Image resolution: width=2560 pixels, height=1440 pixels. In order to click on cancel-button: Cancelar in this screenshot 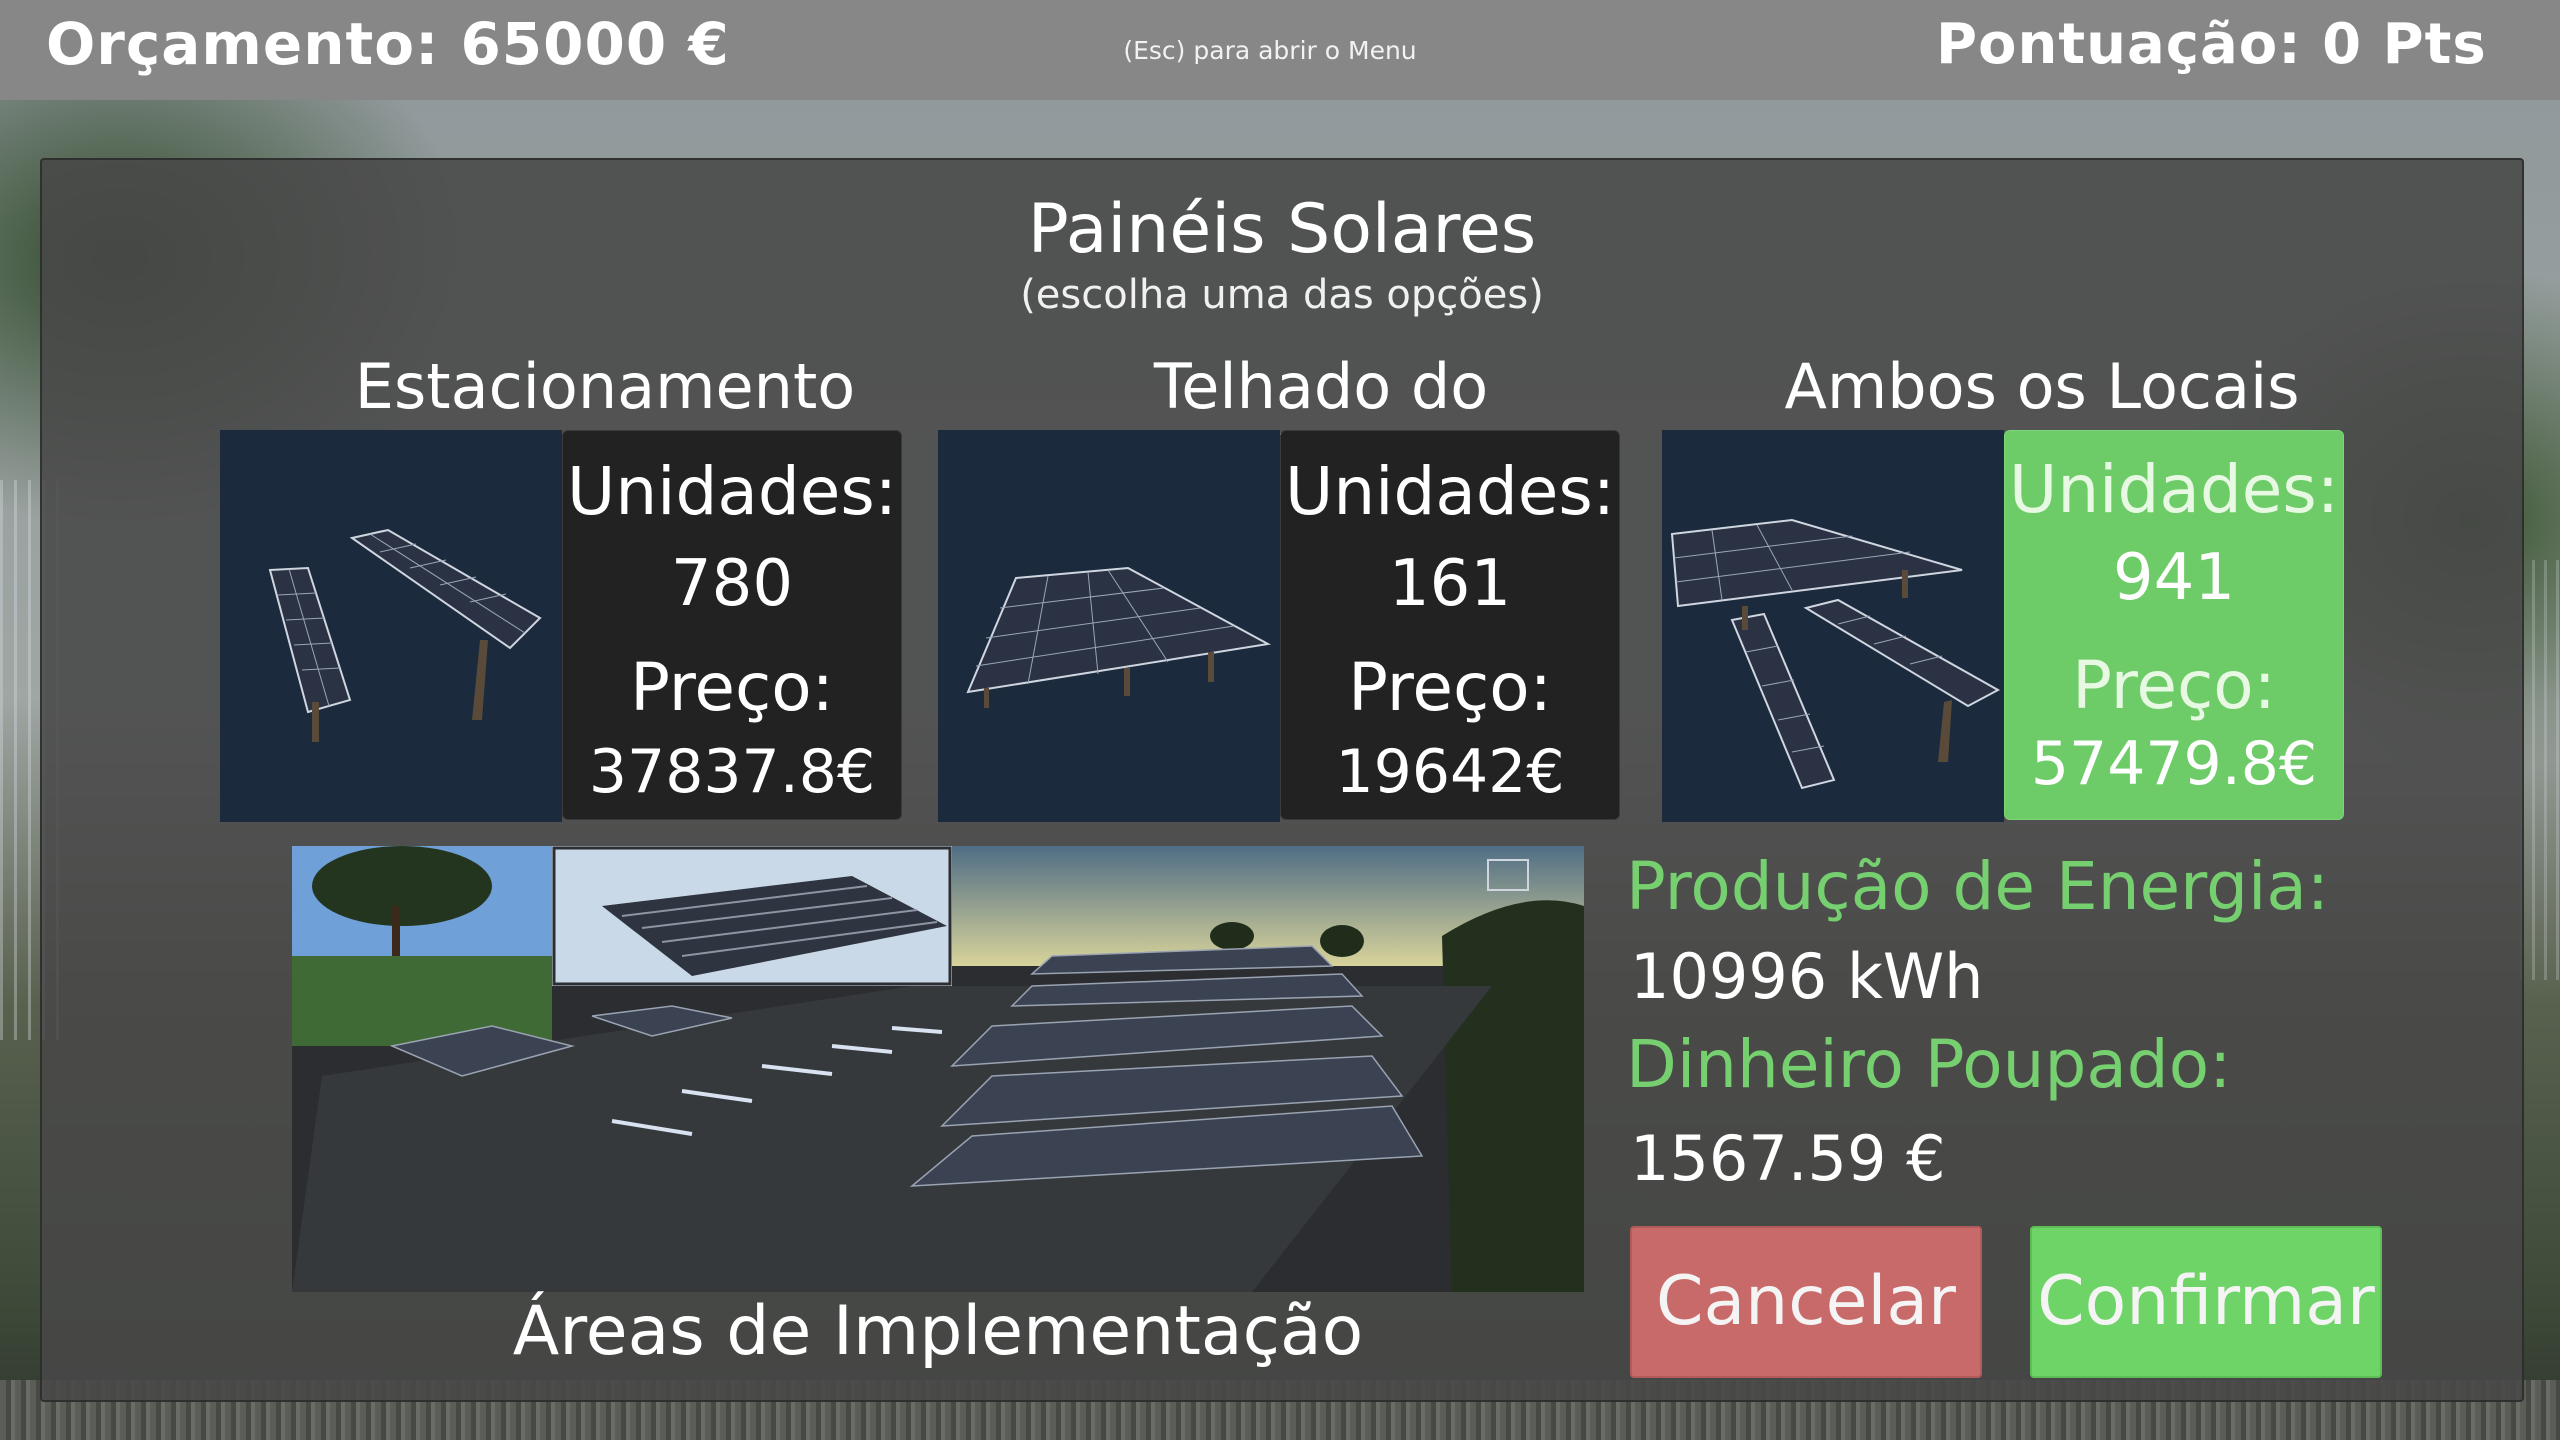, I will do `click(1806, 1302)`.